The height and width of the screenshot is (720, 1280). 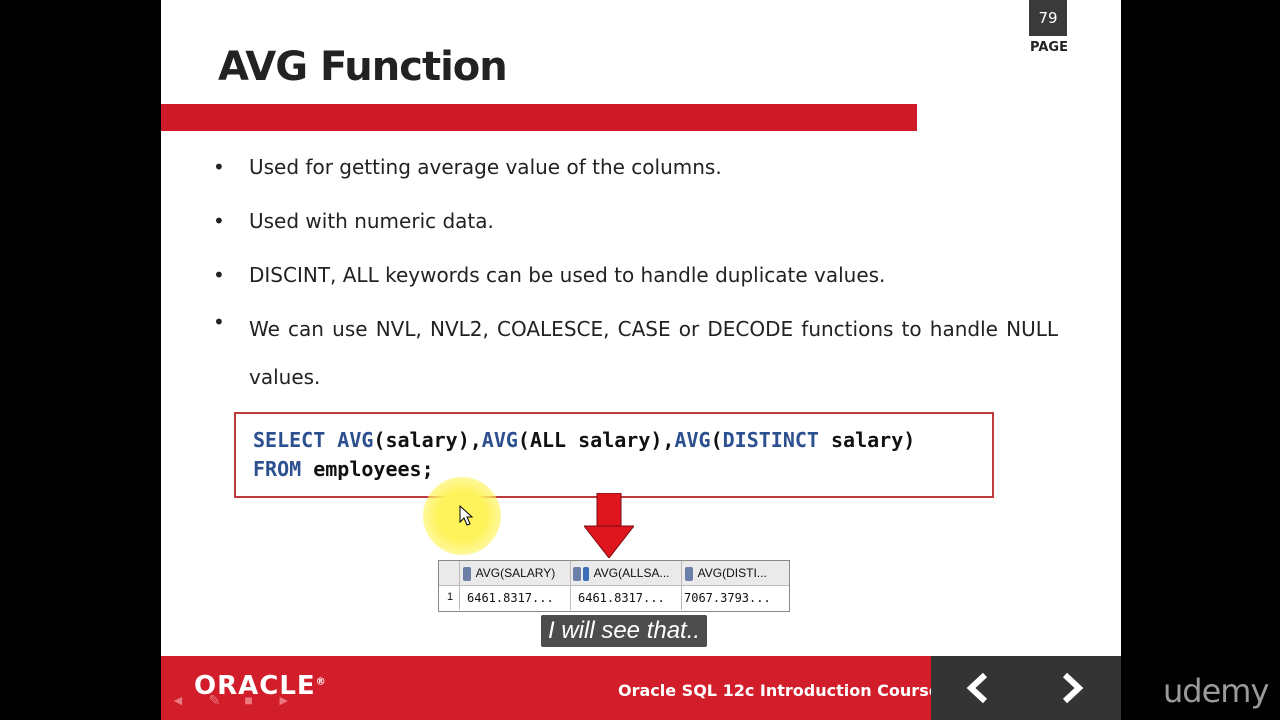 What do you see at coordinates (466, 515) in the screenshot?
I see `mouse-cursor-icon` at bounding box center [466, 515].